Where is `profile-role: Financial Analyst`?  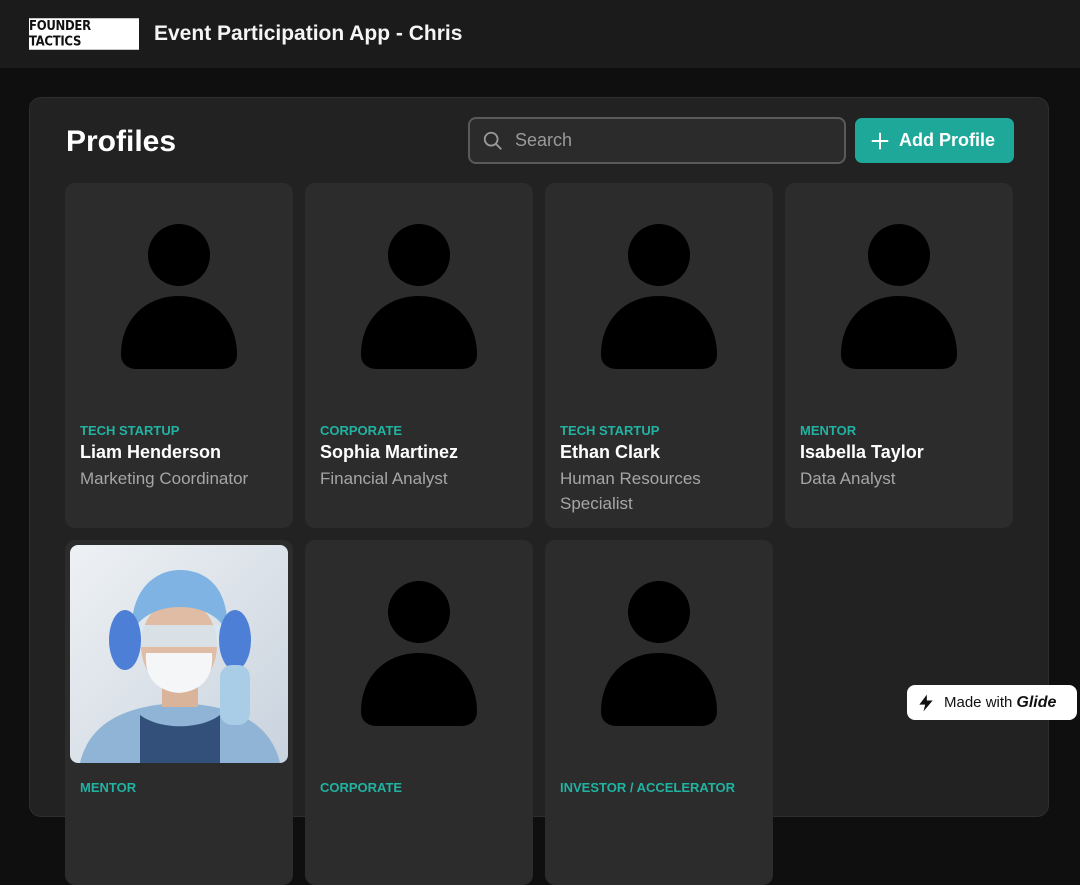 profile-role: Financial Analyst is located at coordinates (384, 478).